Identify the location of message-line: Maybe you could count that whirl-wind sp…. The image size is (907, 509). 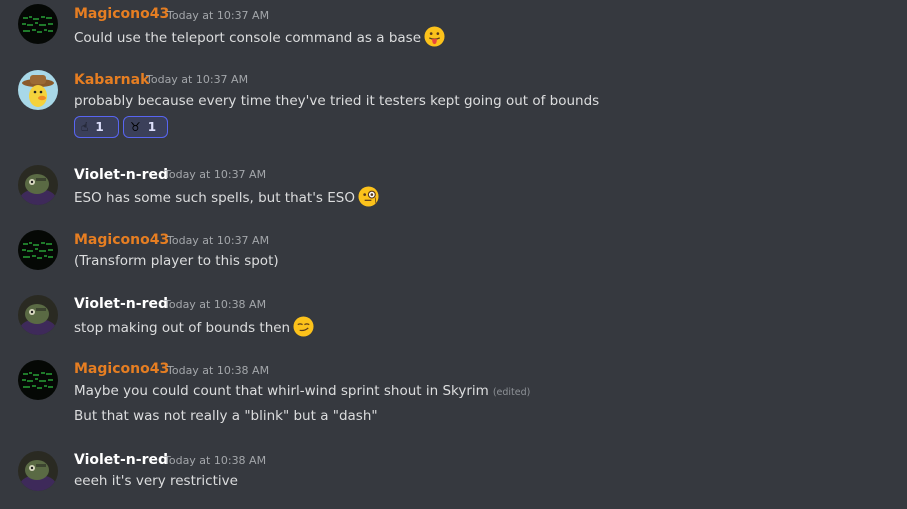
(281, 391).